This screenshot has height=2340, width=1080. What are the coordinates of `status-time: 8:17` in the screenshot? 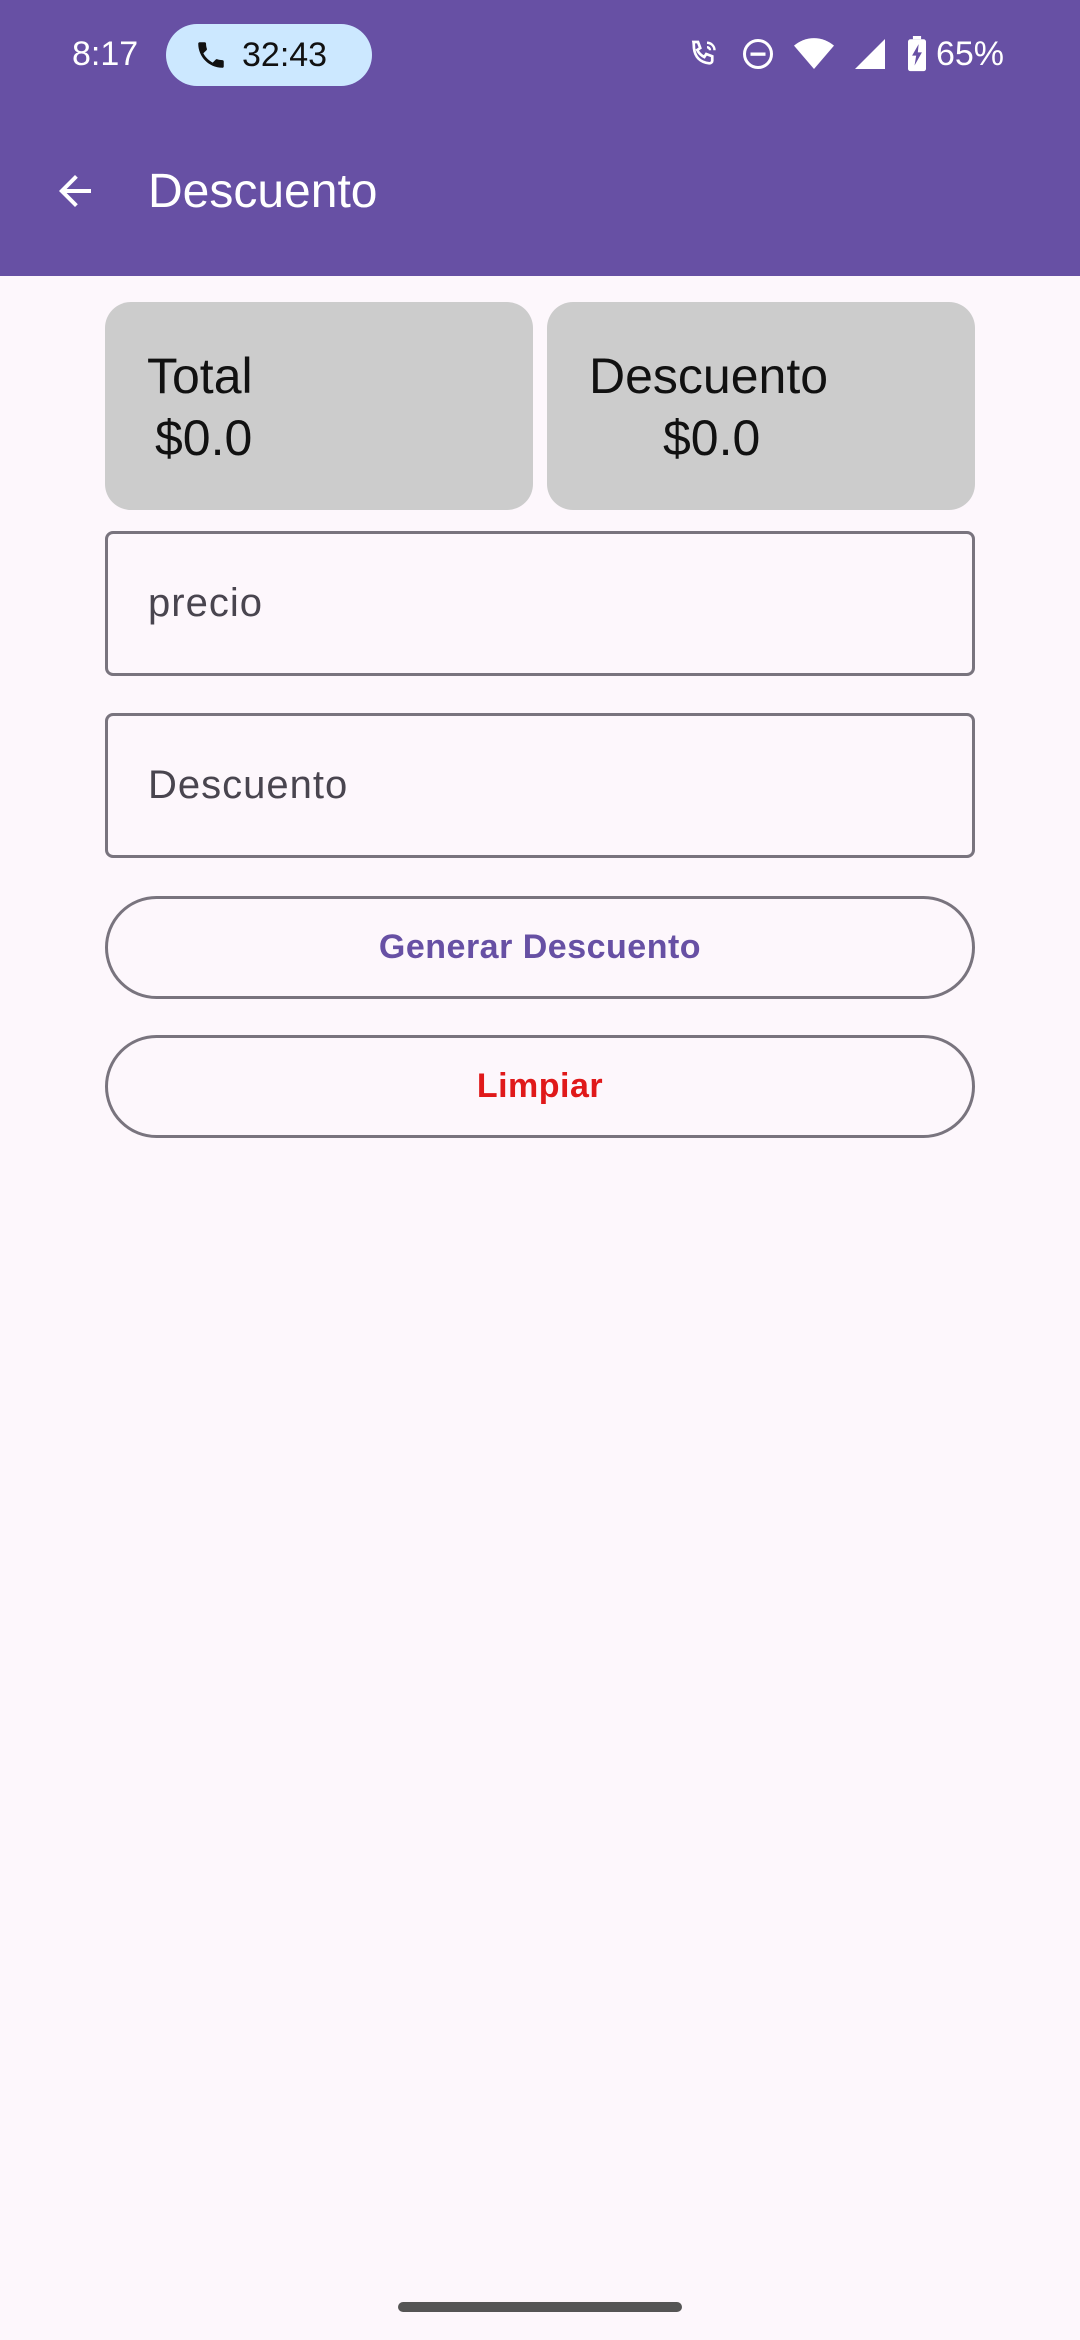 It's located at (105, 54).